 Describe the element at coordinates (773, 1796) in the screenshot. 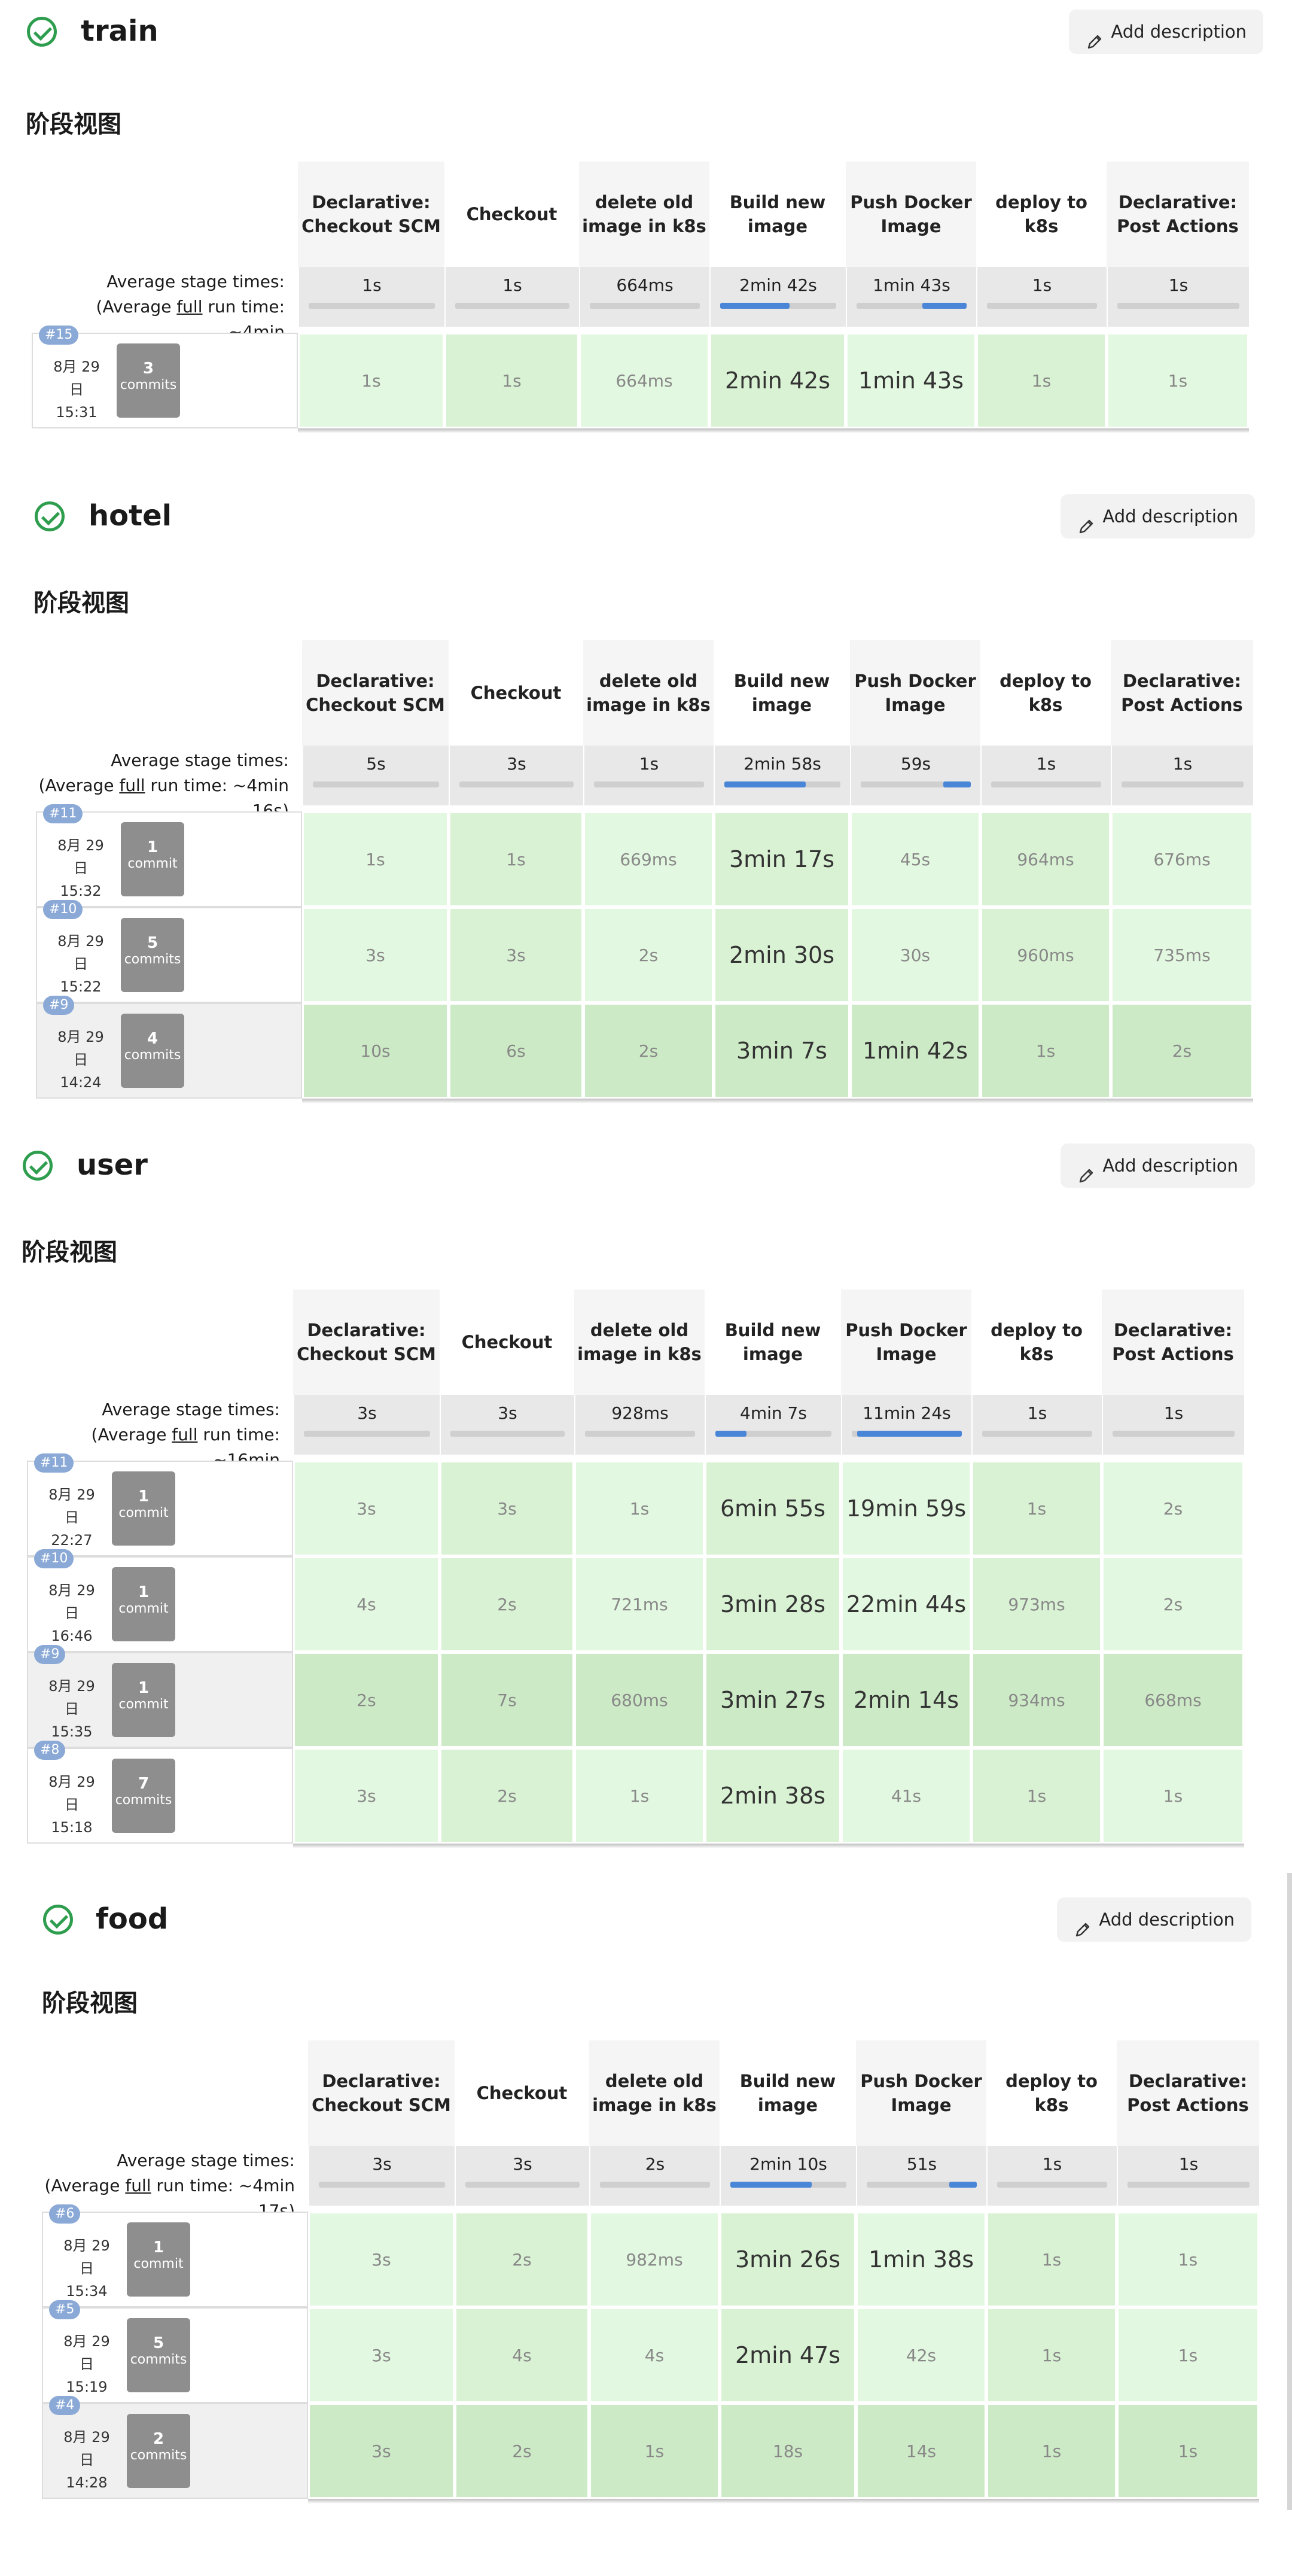

I see `stage-cell: 2min 38s` at that location.